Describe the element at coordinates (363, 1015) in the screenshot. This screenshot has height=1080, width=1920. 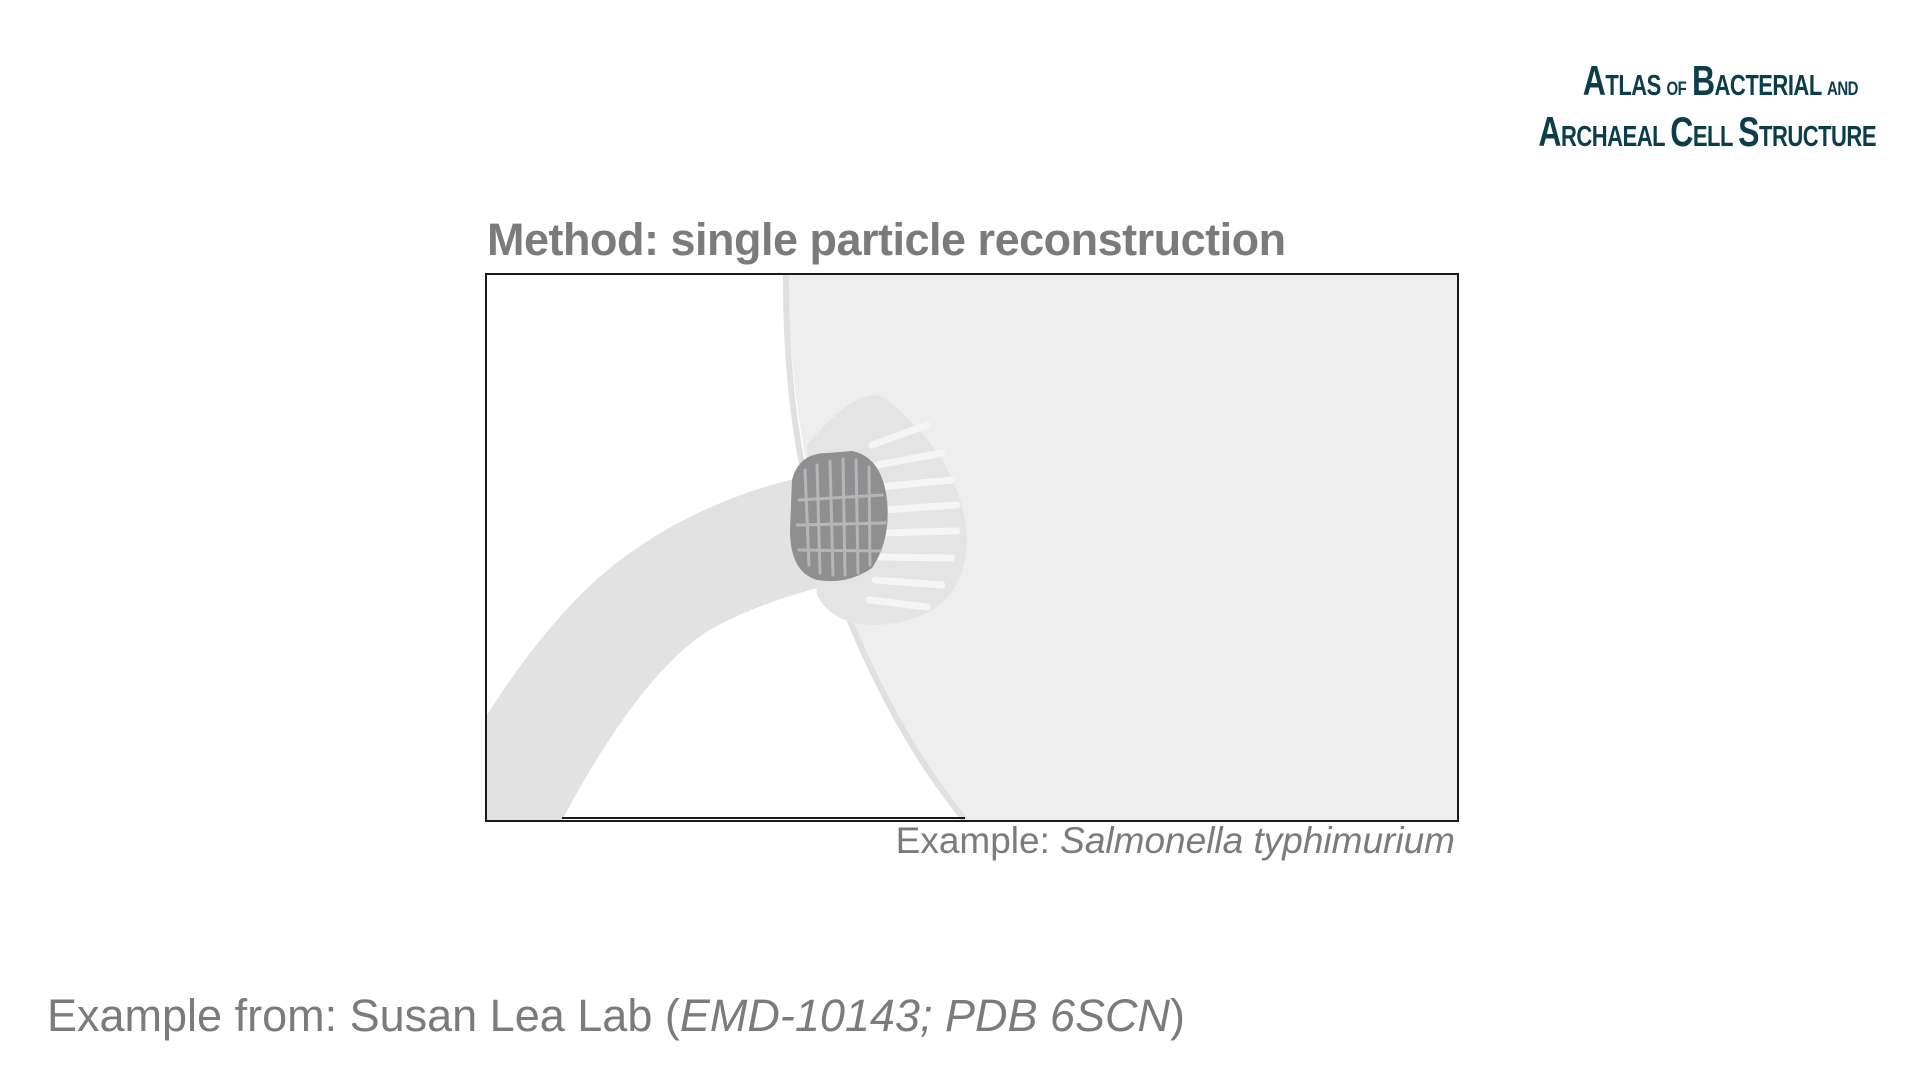
I see `credit-prefix: Example from: Susan Lea Lab (` at that location.